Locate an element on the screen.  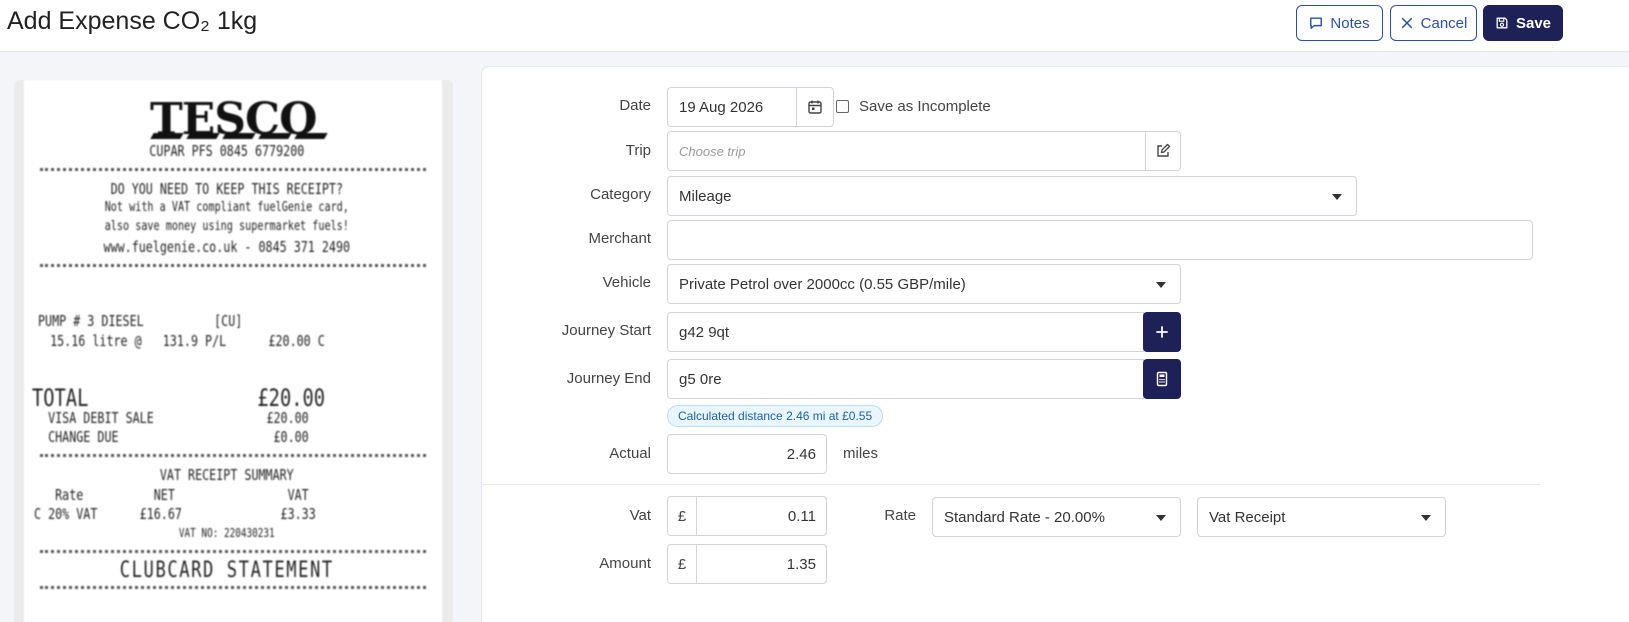
actual-distance-input: 2.46 is located at coordinates (747, 454).